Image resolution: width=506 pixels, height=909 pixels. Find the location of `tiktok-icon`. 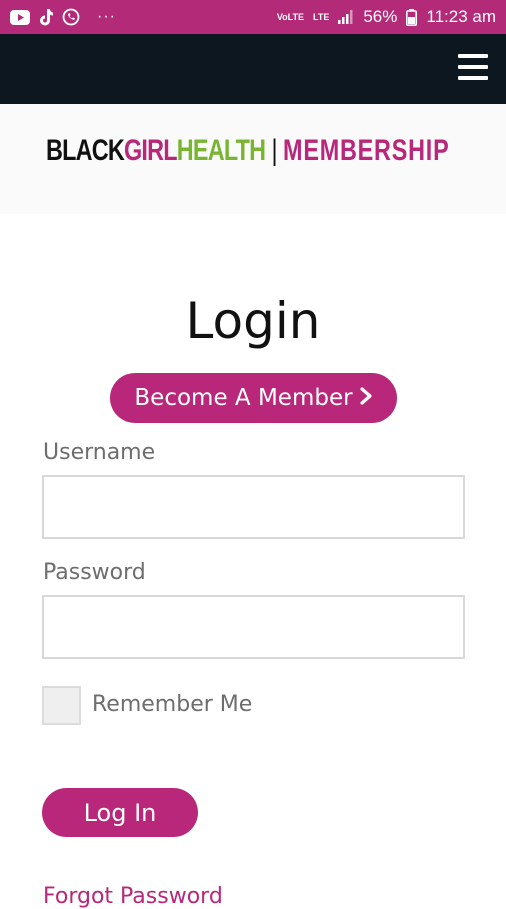

tiktok-icon is located at coordinates (46, 17).